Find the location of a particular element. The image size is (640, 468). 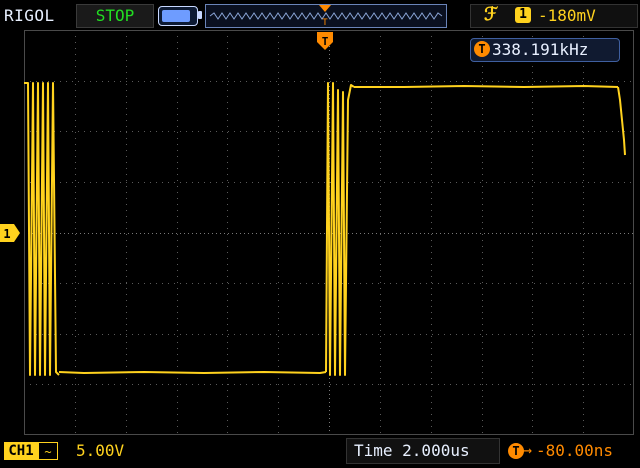

memory-trigger-pointer is located at coordinates (325, 8).